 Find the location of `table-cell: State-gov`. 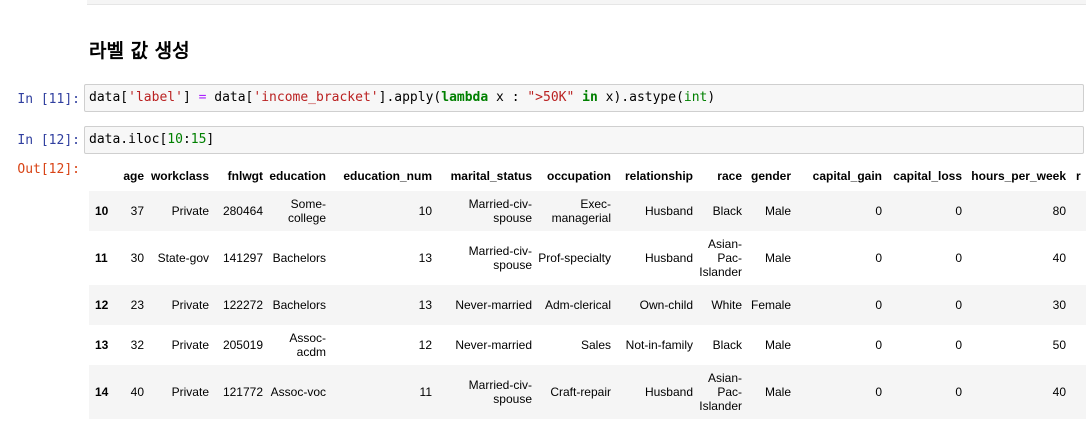

table-cell: State-gov is located at coordinates (183, 258).